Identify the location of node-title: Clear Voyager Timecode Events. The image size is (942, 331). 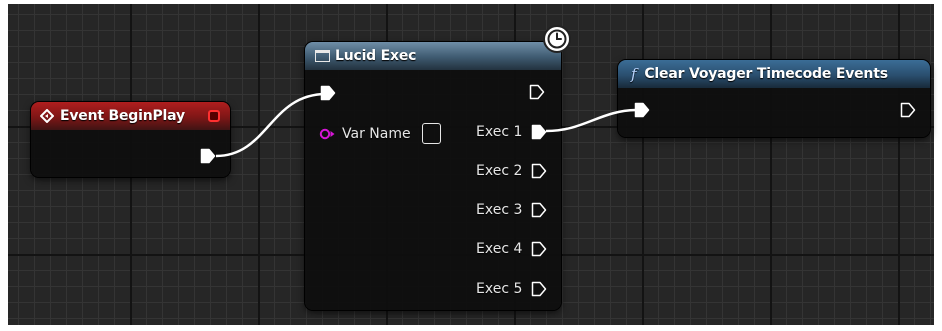
(766, 74).